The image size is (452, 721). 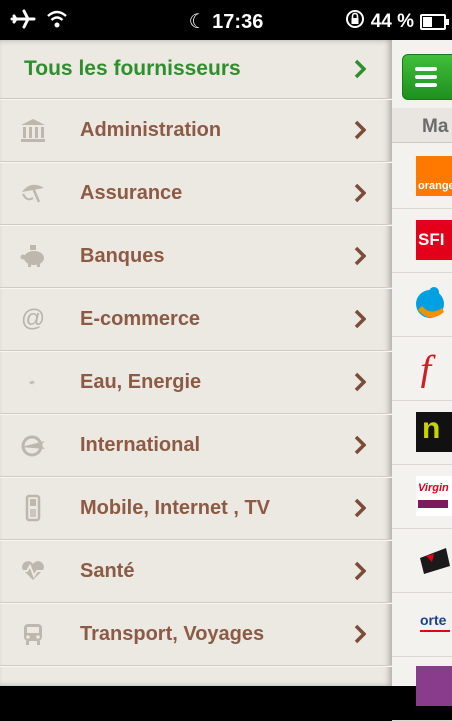 What do you see at coordinates (434, 22) in the screenshot?
I see `battery-icon` at bounding box center [434, 22].